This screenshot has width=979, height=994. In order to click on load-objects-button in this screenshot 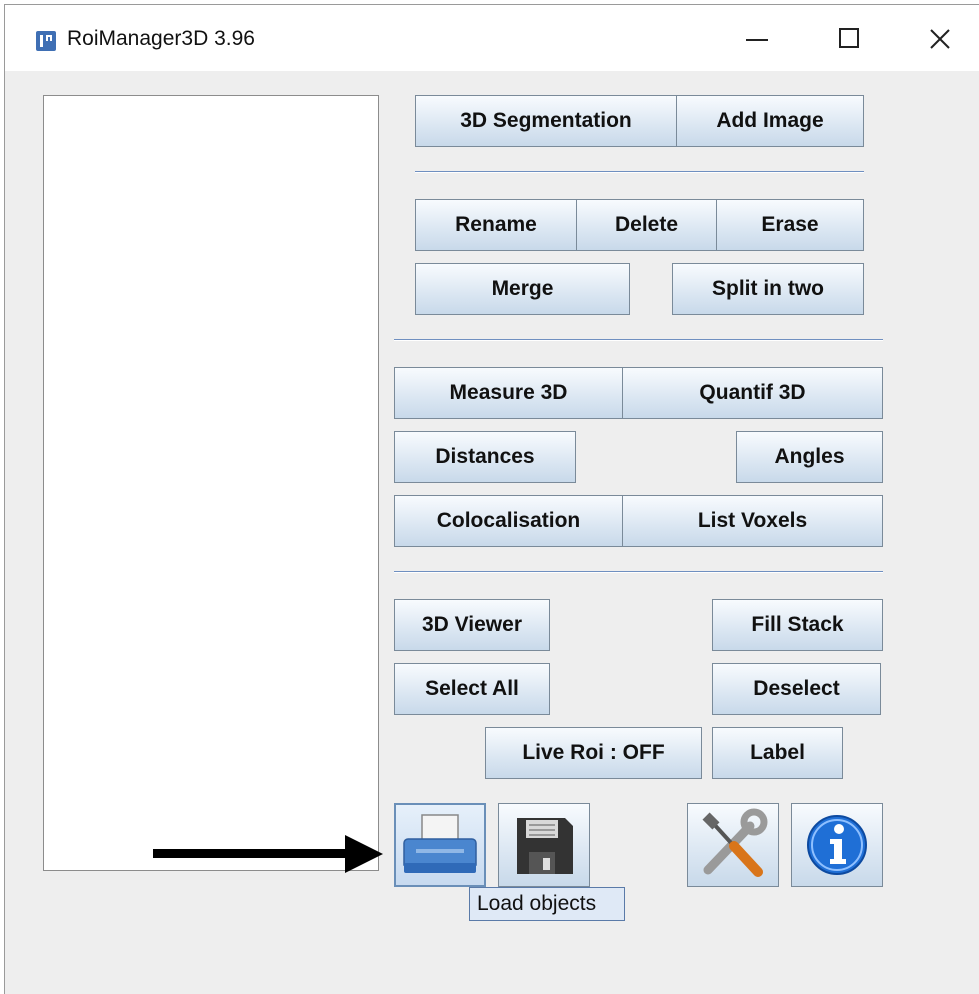, I will do `click(440, 845)`.